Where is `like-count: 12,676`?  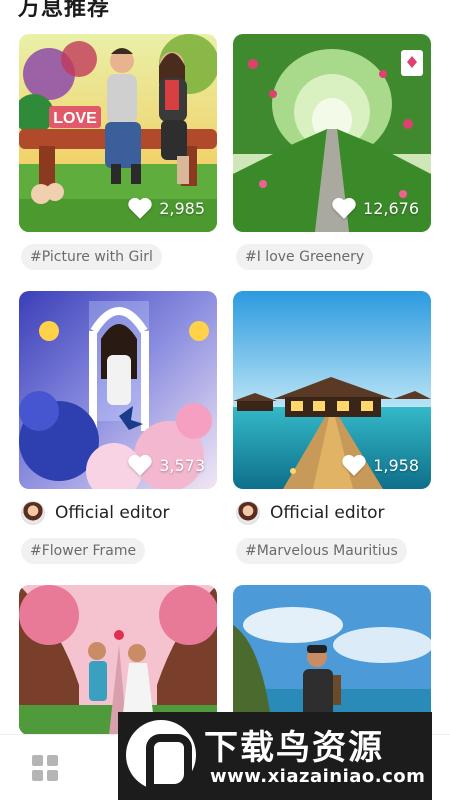
like-count: 12,676 is located at coordinates (375, 208).